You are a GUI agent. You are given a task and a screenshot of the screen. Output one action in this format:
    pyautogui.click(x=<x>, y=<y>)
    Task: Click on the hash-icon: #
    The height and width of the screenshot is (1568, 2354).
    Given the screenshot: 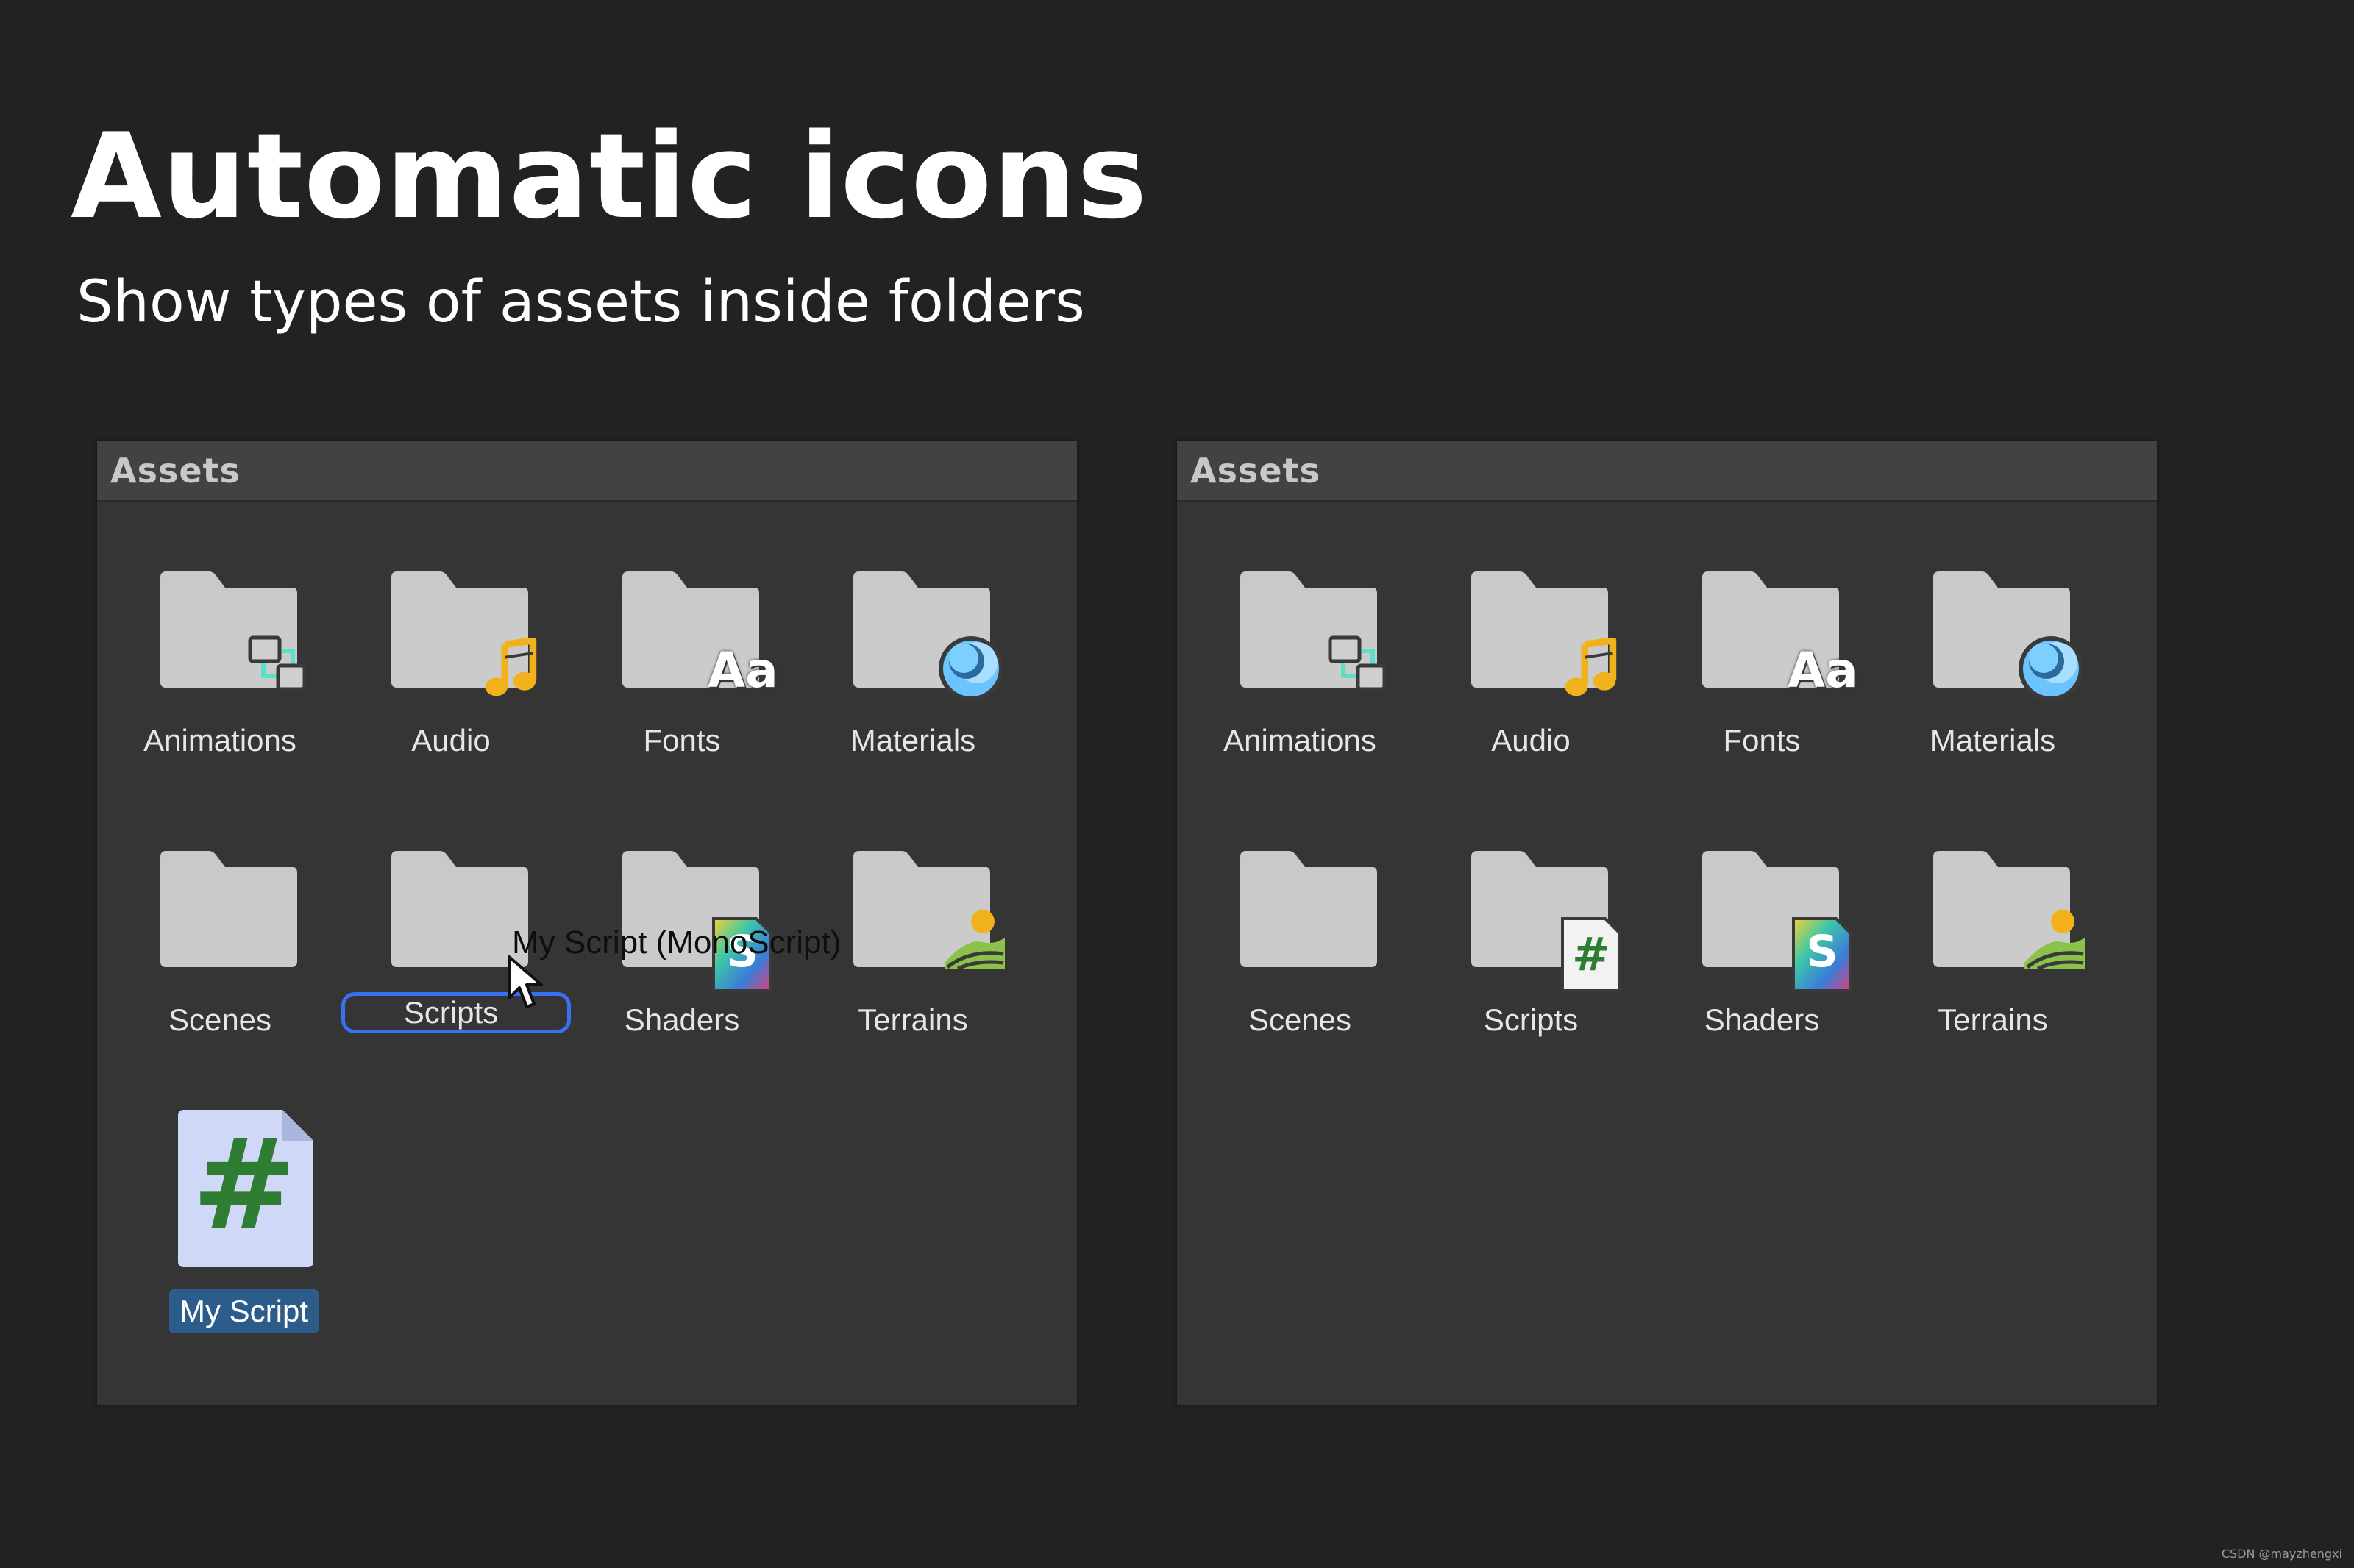 What is the action you would take?
    pyautogui.click(x=244, y=1185)
    